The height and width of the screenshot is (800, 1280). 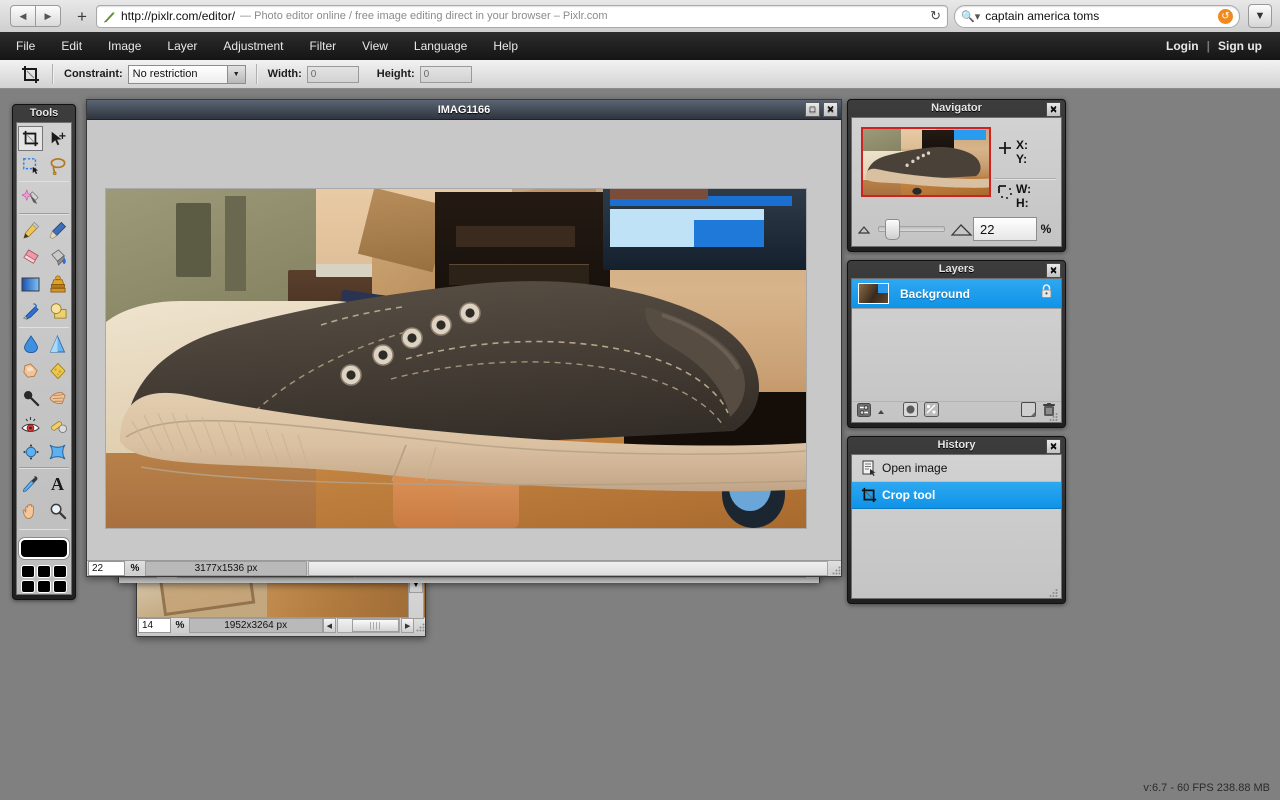 What do you see at coordinates (568, 568) in the screenshot?
I see `document-hscrollbar` at bounding box center [568, 568].